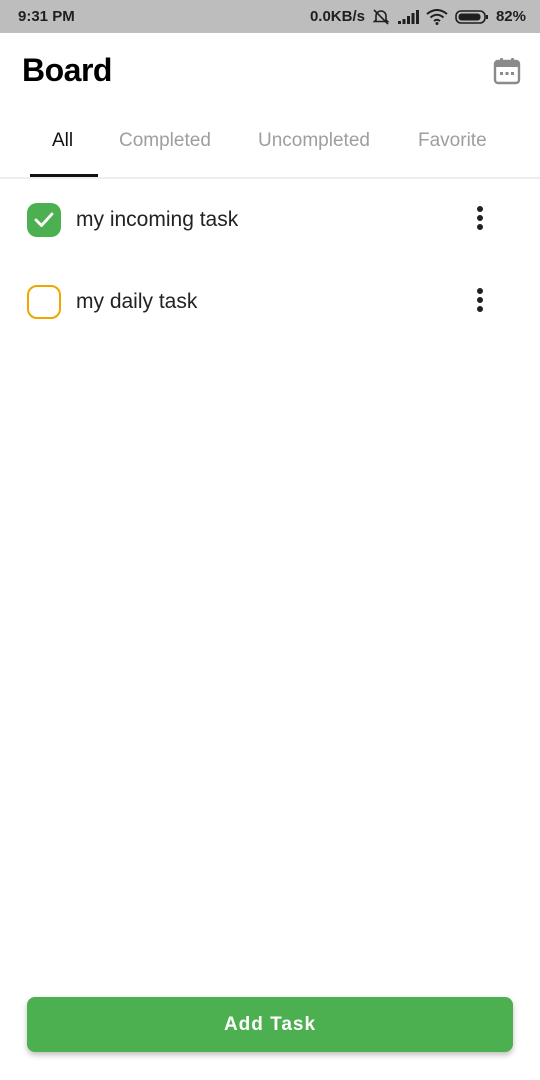  What do you see at coordinates (270, 220) in the screenshot?
I see `list-item: my incoming task` at bounding box center [270, 220].